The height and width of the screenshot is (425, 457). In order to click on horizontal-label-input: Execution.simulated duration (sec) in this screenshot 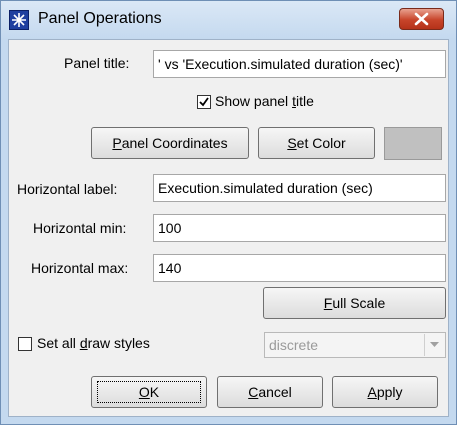, I will do `click(299, 188)`.